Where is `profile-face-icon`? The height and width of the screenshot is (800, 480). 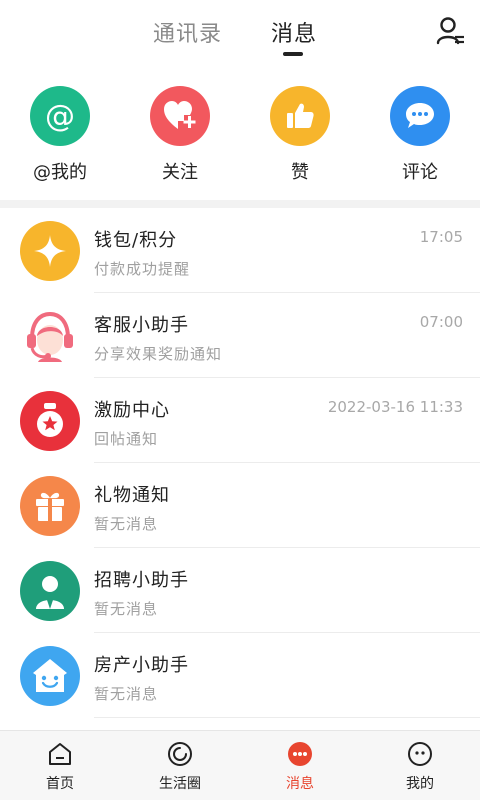
profile-face-icon is located at coordinates (420, 754).